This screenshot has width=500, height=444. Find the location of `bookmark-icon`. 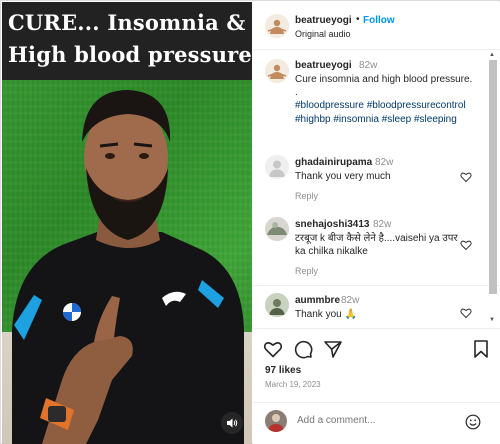

bookmark-icon is located at coordinates (481, 349).